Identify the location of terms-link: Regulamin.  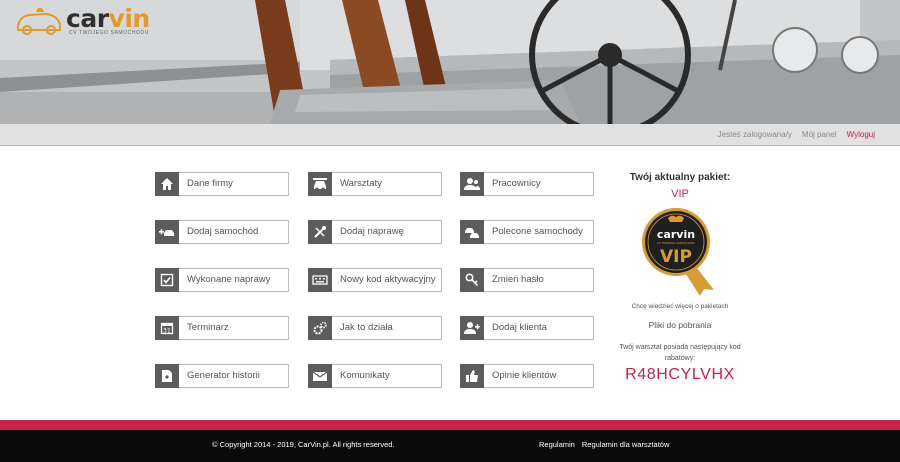
(557, 444).